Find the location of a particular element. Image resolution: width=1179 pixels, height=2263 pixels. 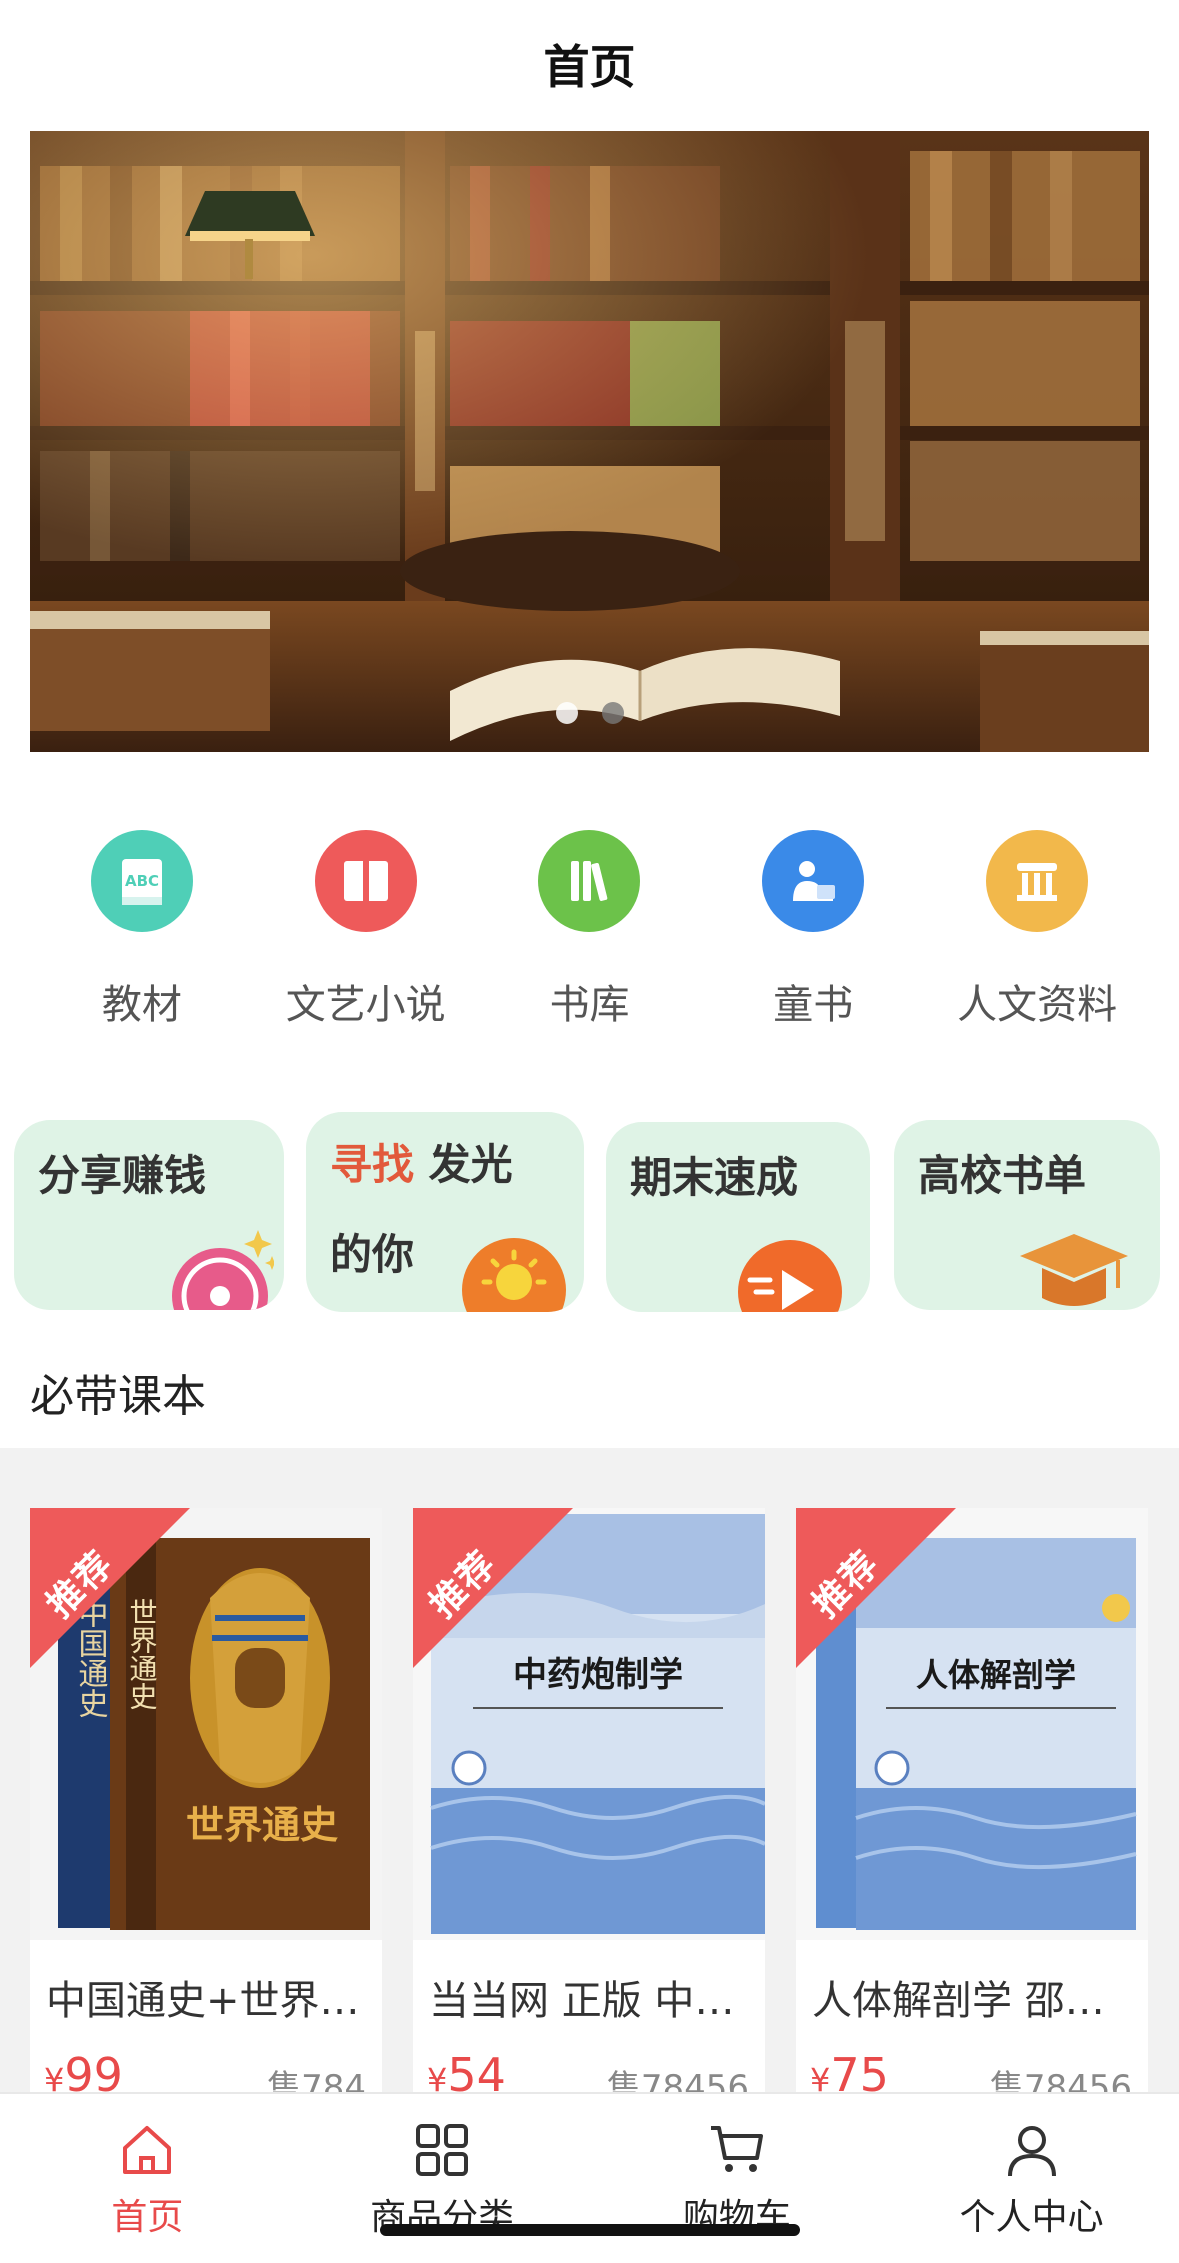

home-indicator is located at coordinates (590, 2230).